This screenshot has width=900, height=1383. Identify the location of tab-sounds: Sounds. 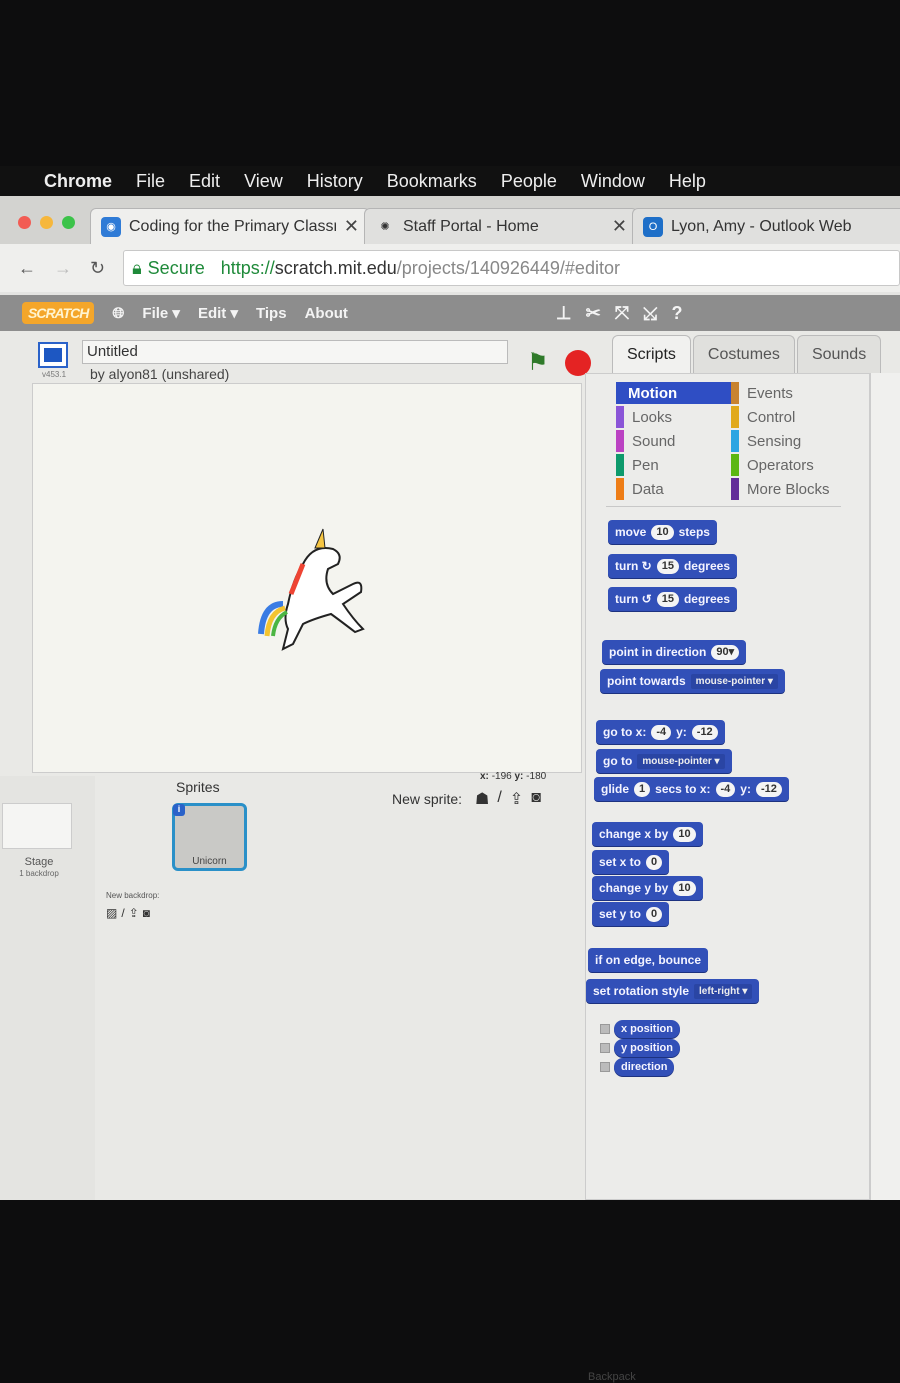
(839, 354).